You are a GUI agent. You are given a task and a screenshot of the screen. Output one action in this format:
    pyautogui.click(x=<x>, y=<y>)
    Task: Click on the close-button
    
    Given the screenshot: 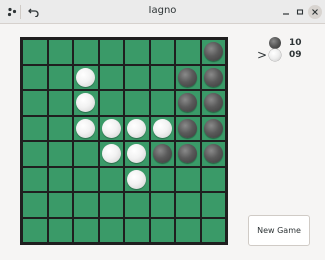 What is the action you would take?
    pyautogui.click(x=315, y=12)
    